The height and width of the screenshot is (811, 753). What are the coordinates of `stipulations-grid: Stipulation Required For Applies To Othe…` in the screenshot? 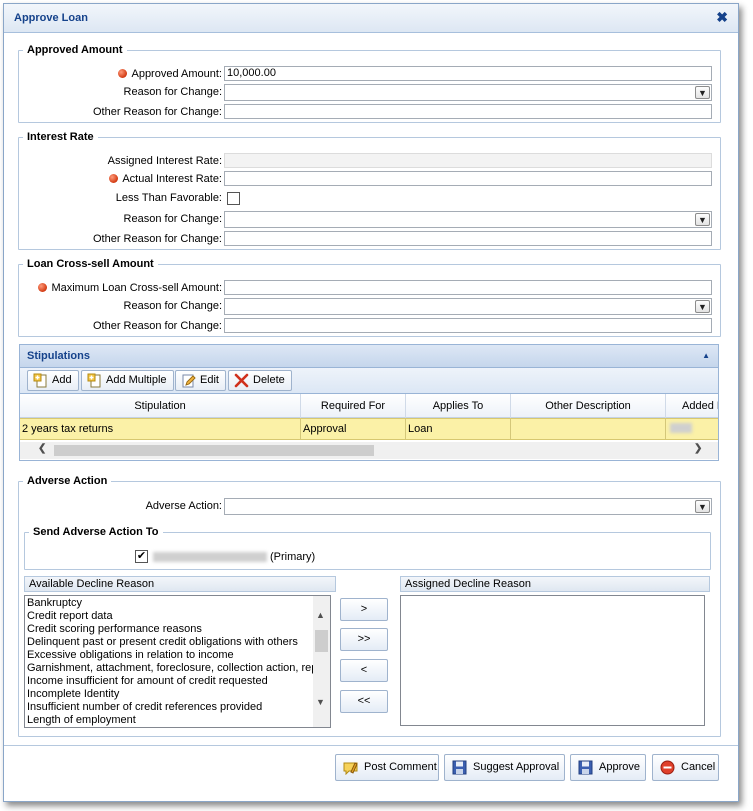 It's located at (369, 427).